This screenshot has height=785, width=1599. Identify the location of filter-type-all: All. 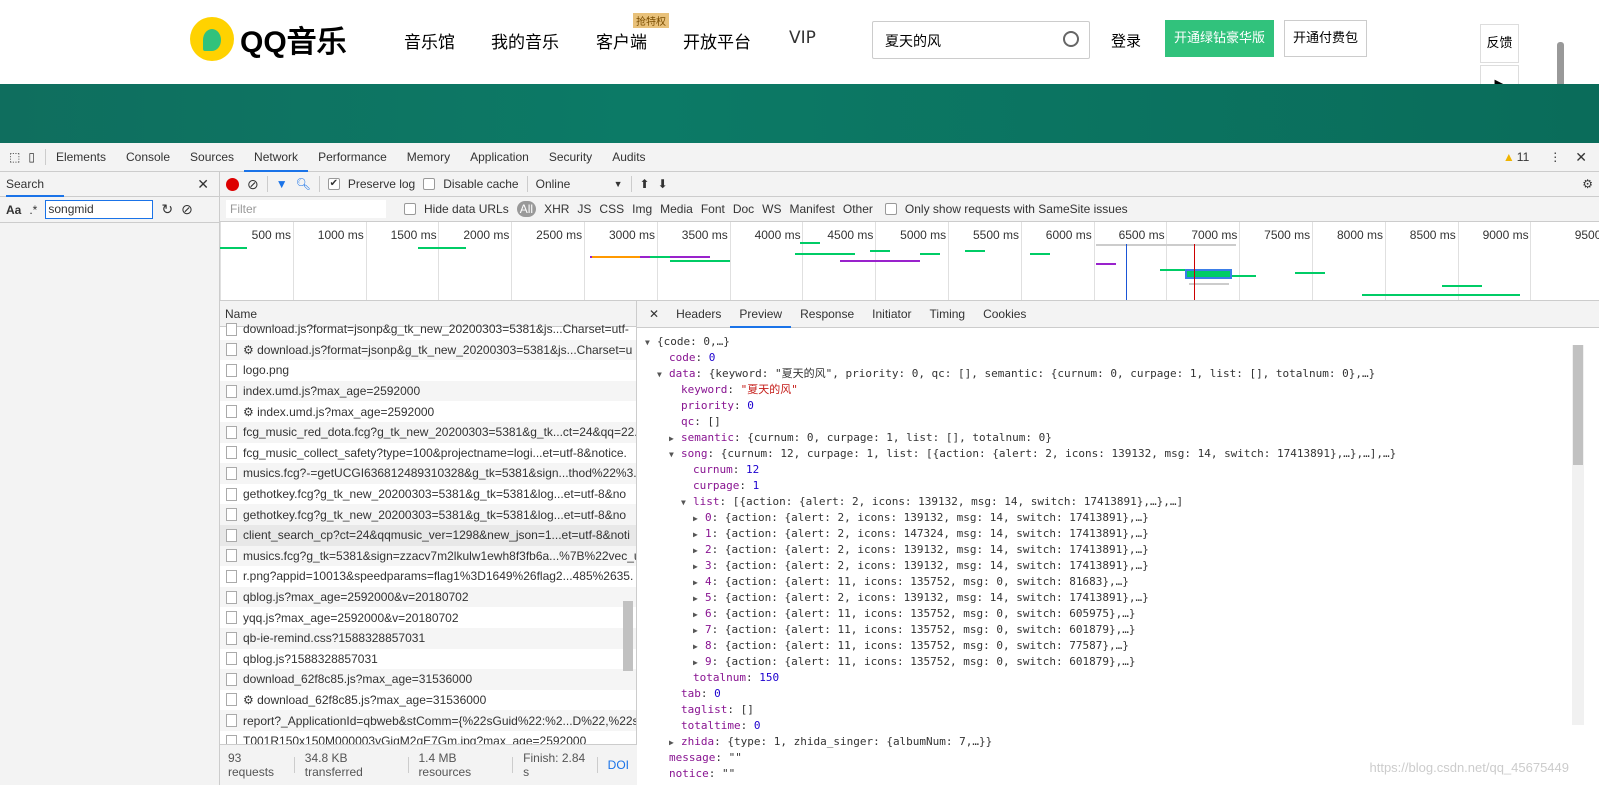
(526, 209).